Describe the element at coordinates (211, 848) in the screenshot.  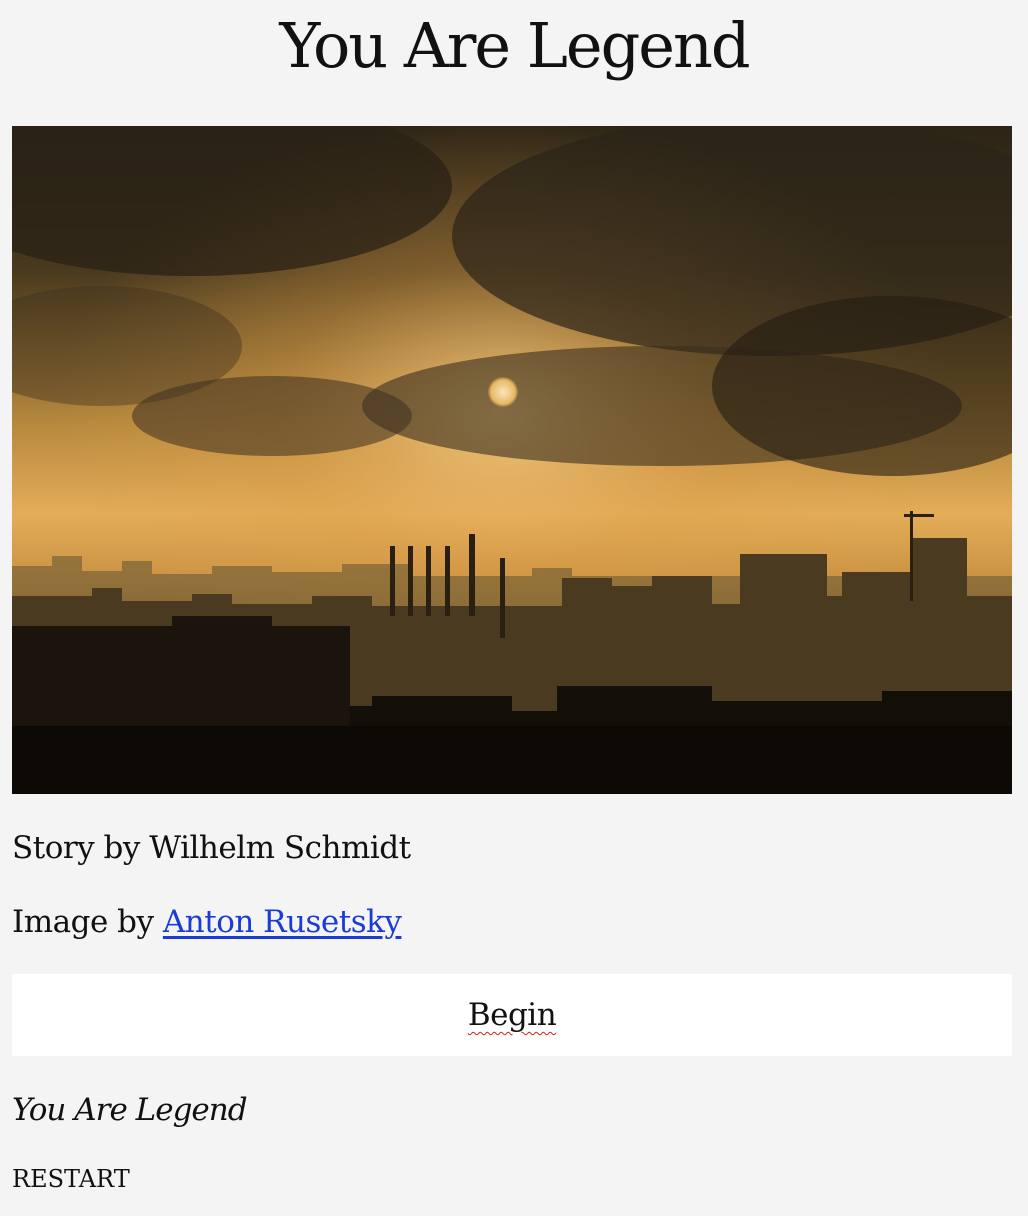
I see `author-credit: Story by Wilhelm Schmidt` at that location.